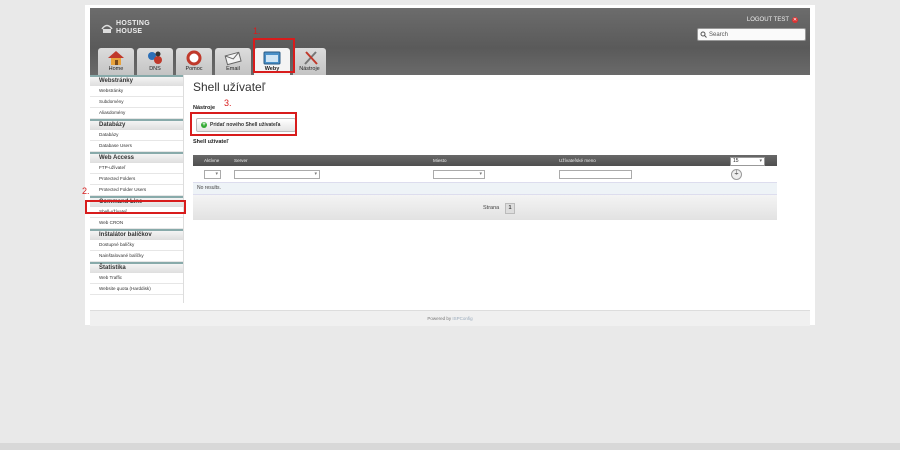 The width and height of the screenshot is (900, 450). What do you see at coordinates (116, 58) in the screenshot?
I see `home-icon` at bounding box center [116, 58].